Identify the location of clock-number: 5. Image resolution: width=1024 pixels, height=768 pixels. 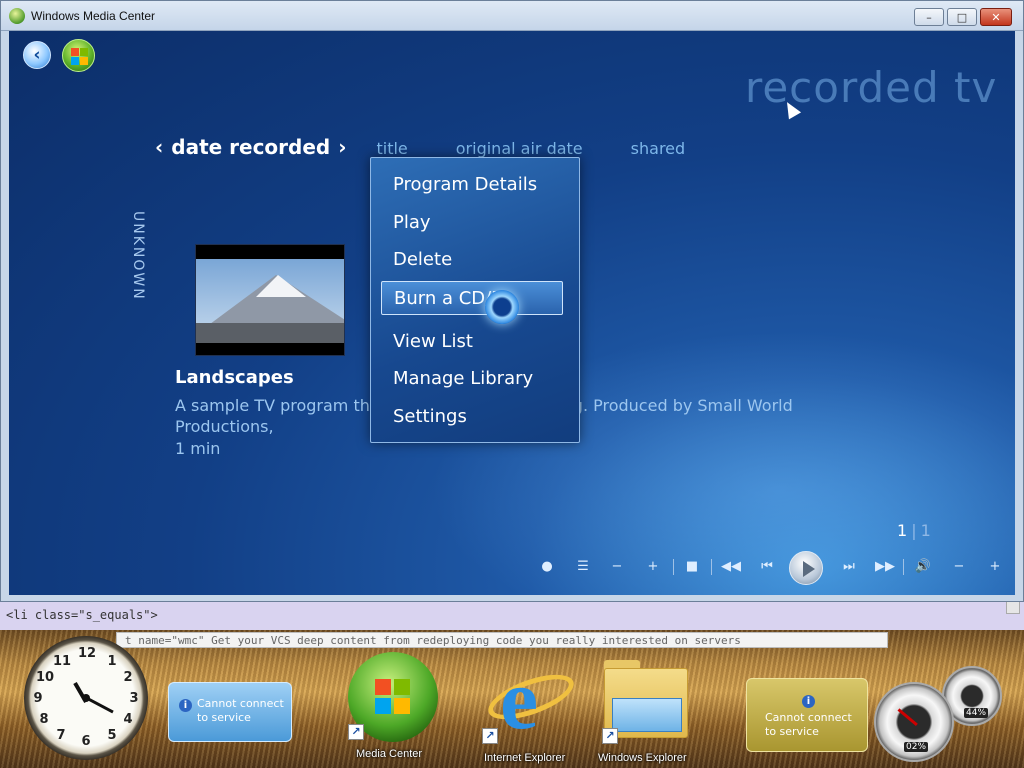
(112, 735).